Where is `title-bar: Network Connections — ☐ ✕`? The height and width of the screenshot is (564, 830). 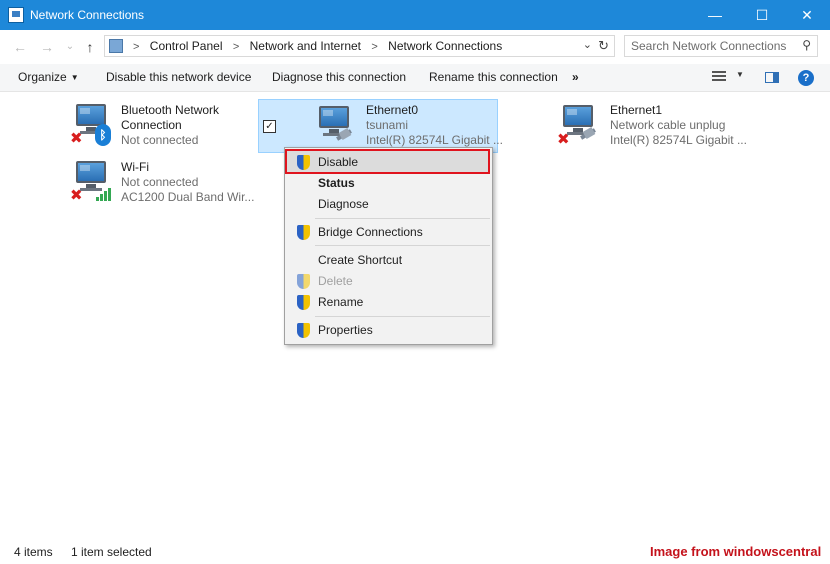
title-bar: Network Connections — ☐ ✕ is located at coordinates (415, 15).